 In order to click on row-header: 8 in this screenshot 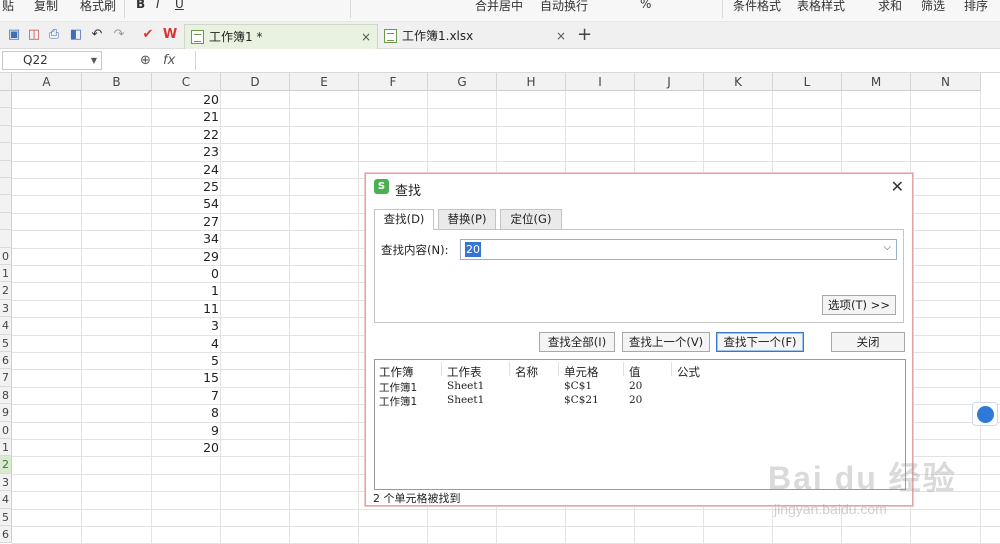, I will do `click(6, 395)`.